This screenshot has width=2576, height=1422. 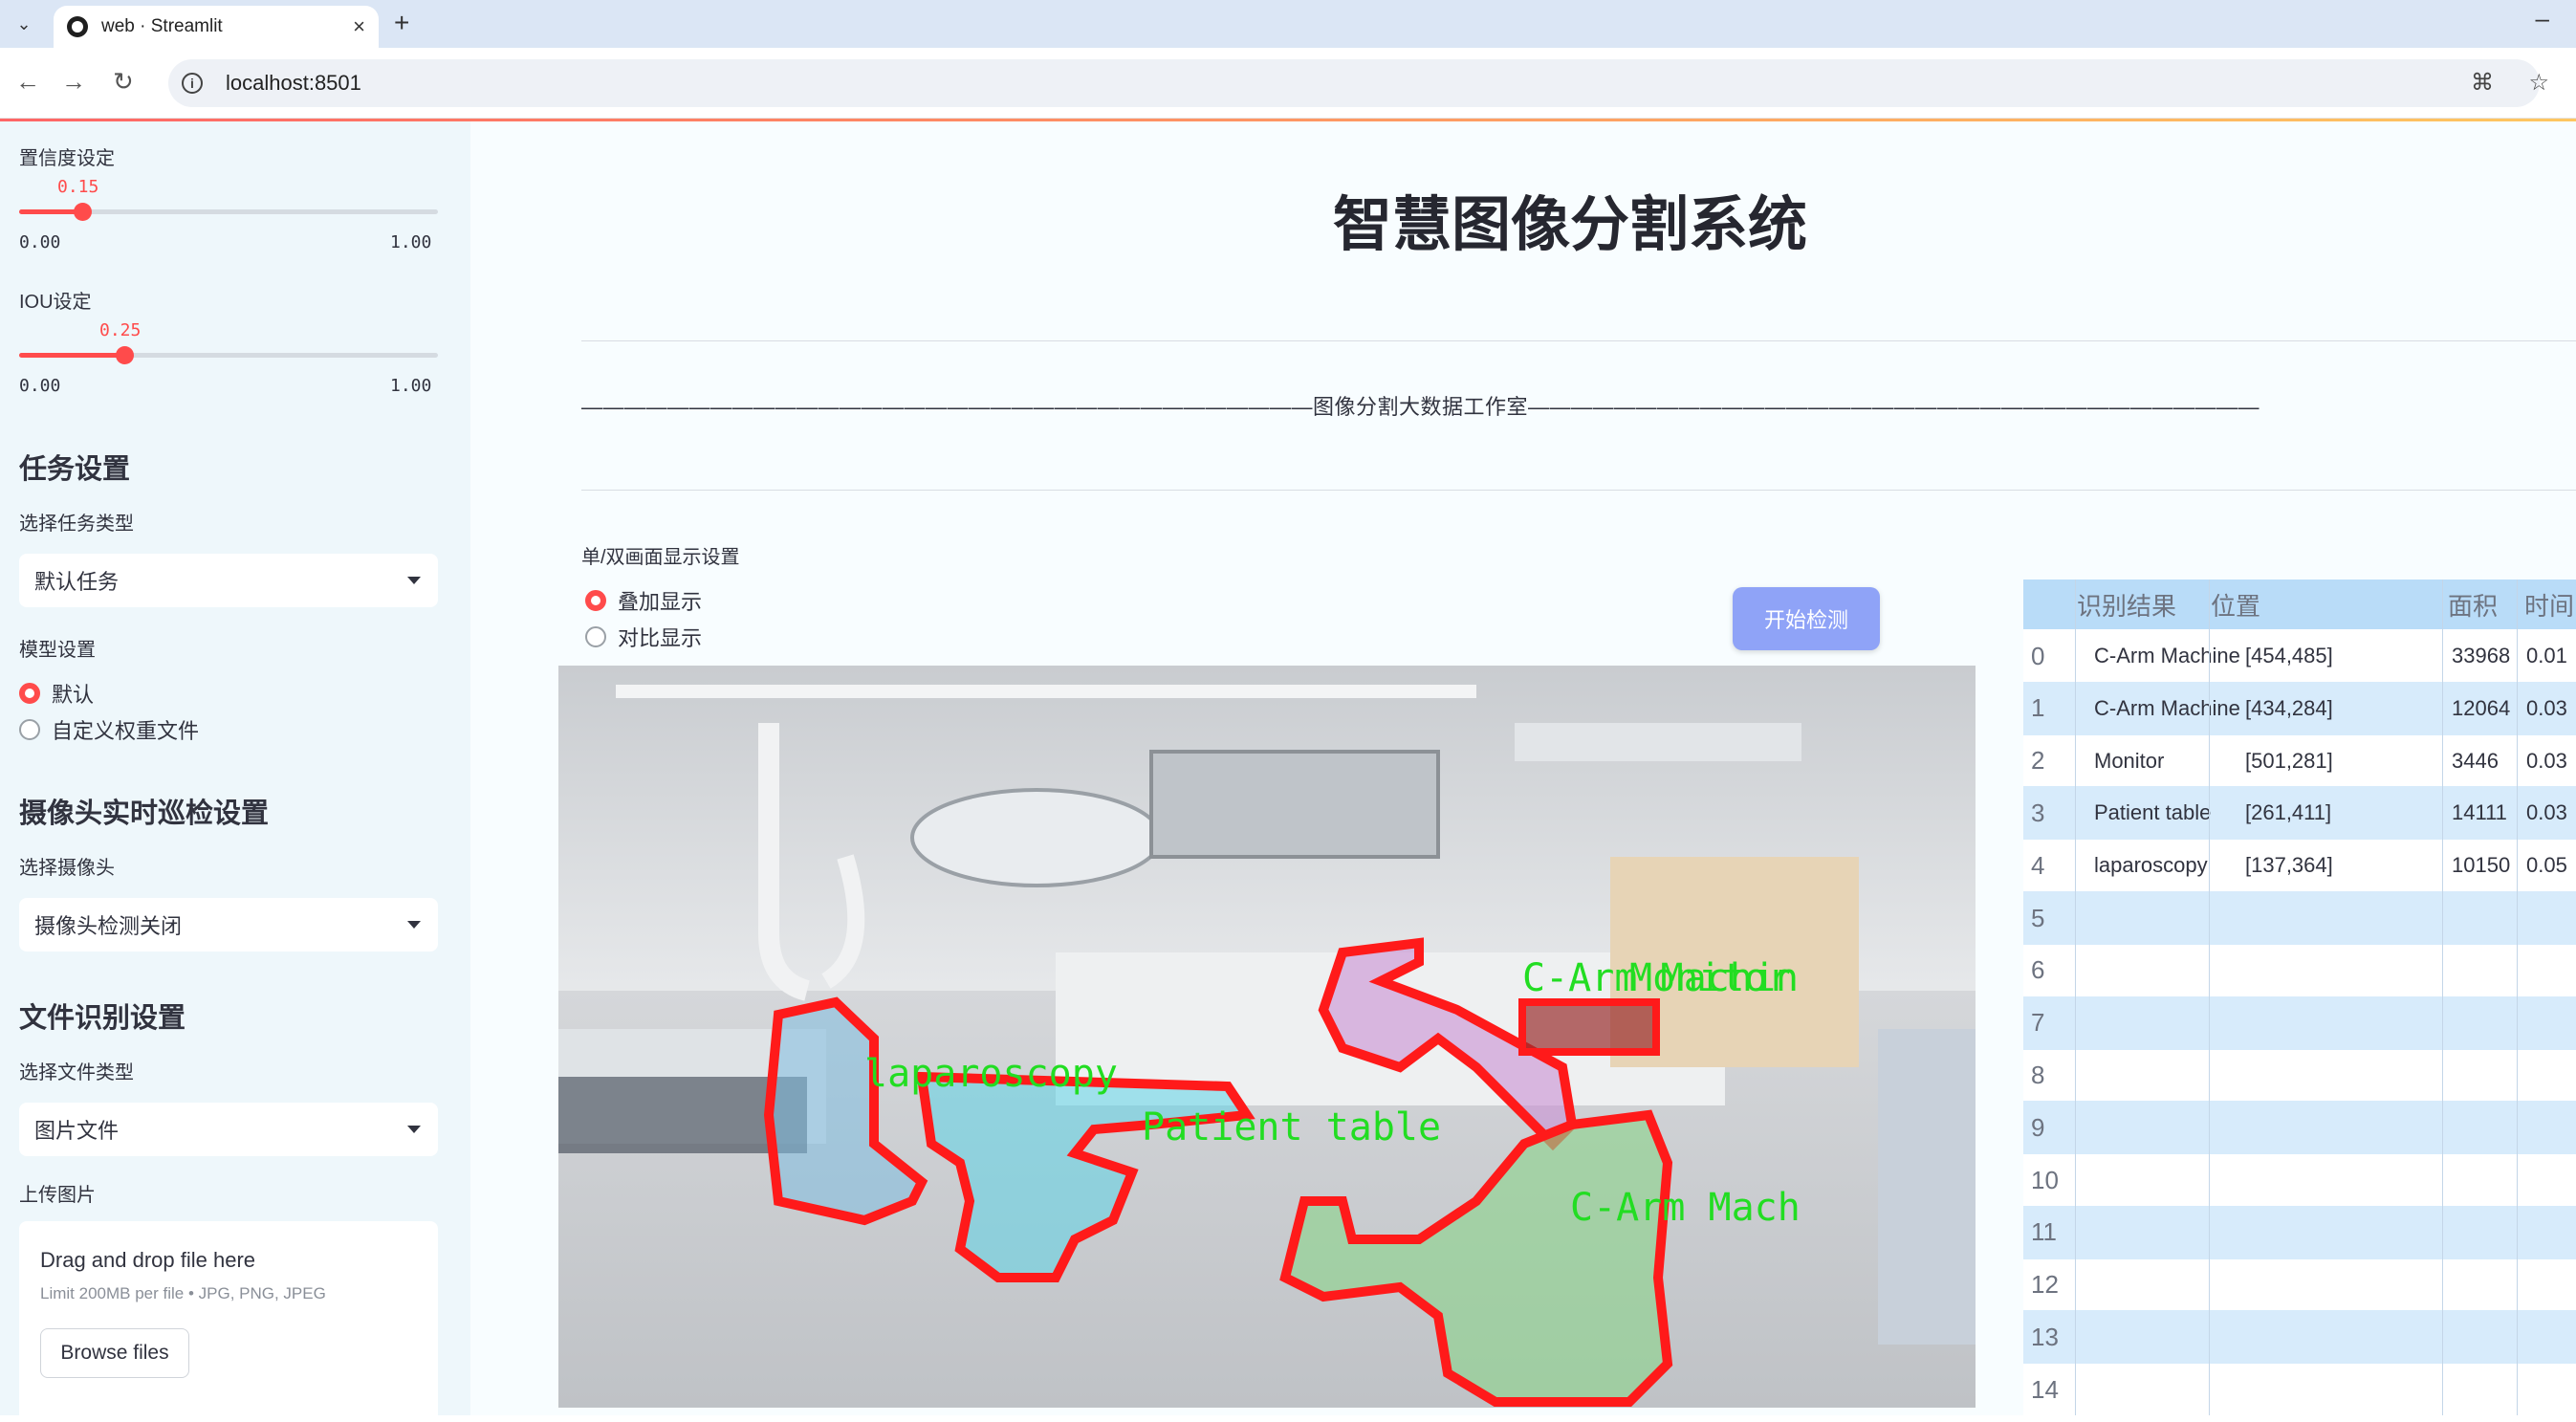 I want to click on table-row: 10, so click(x=2299, y=1180).